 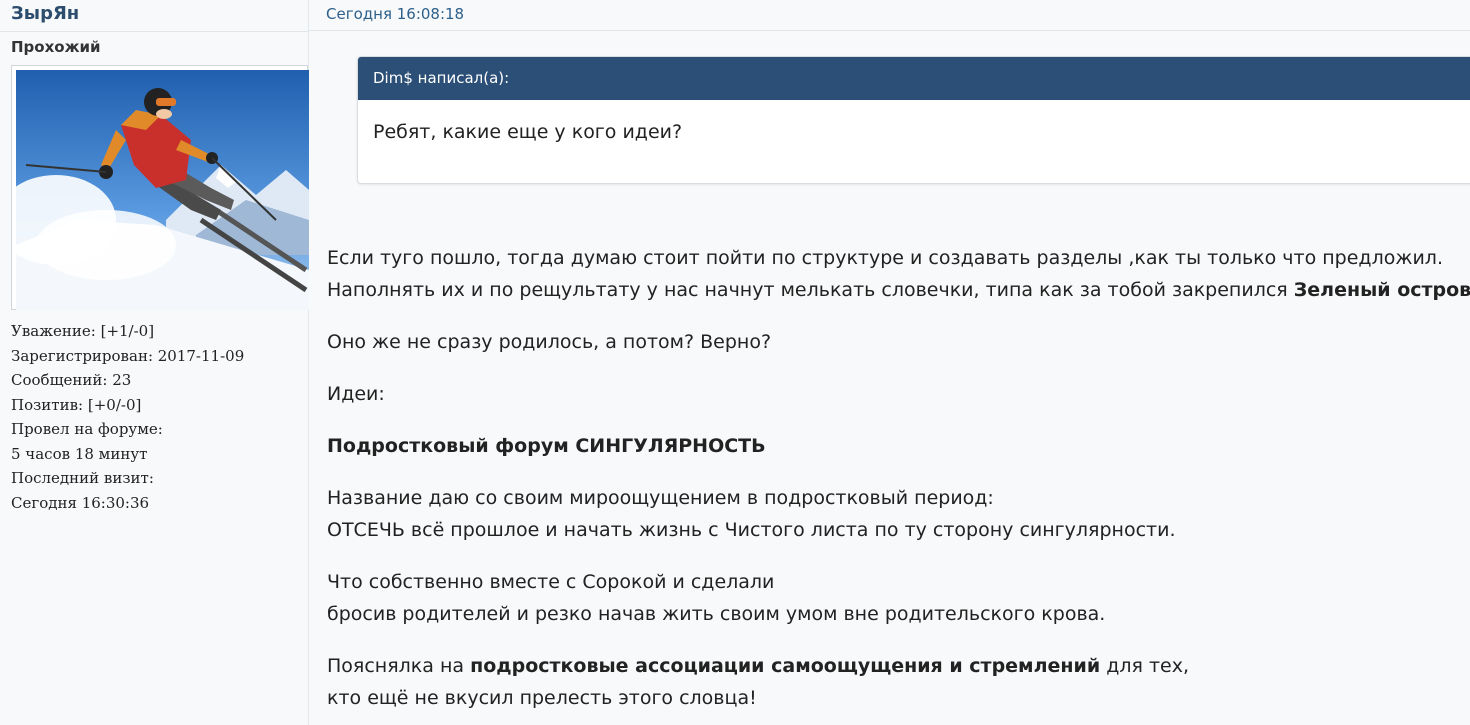 I want to click on stat-time-label: Провел на форуме:, so click(x=87, y=429).